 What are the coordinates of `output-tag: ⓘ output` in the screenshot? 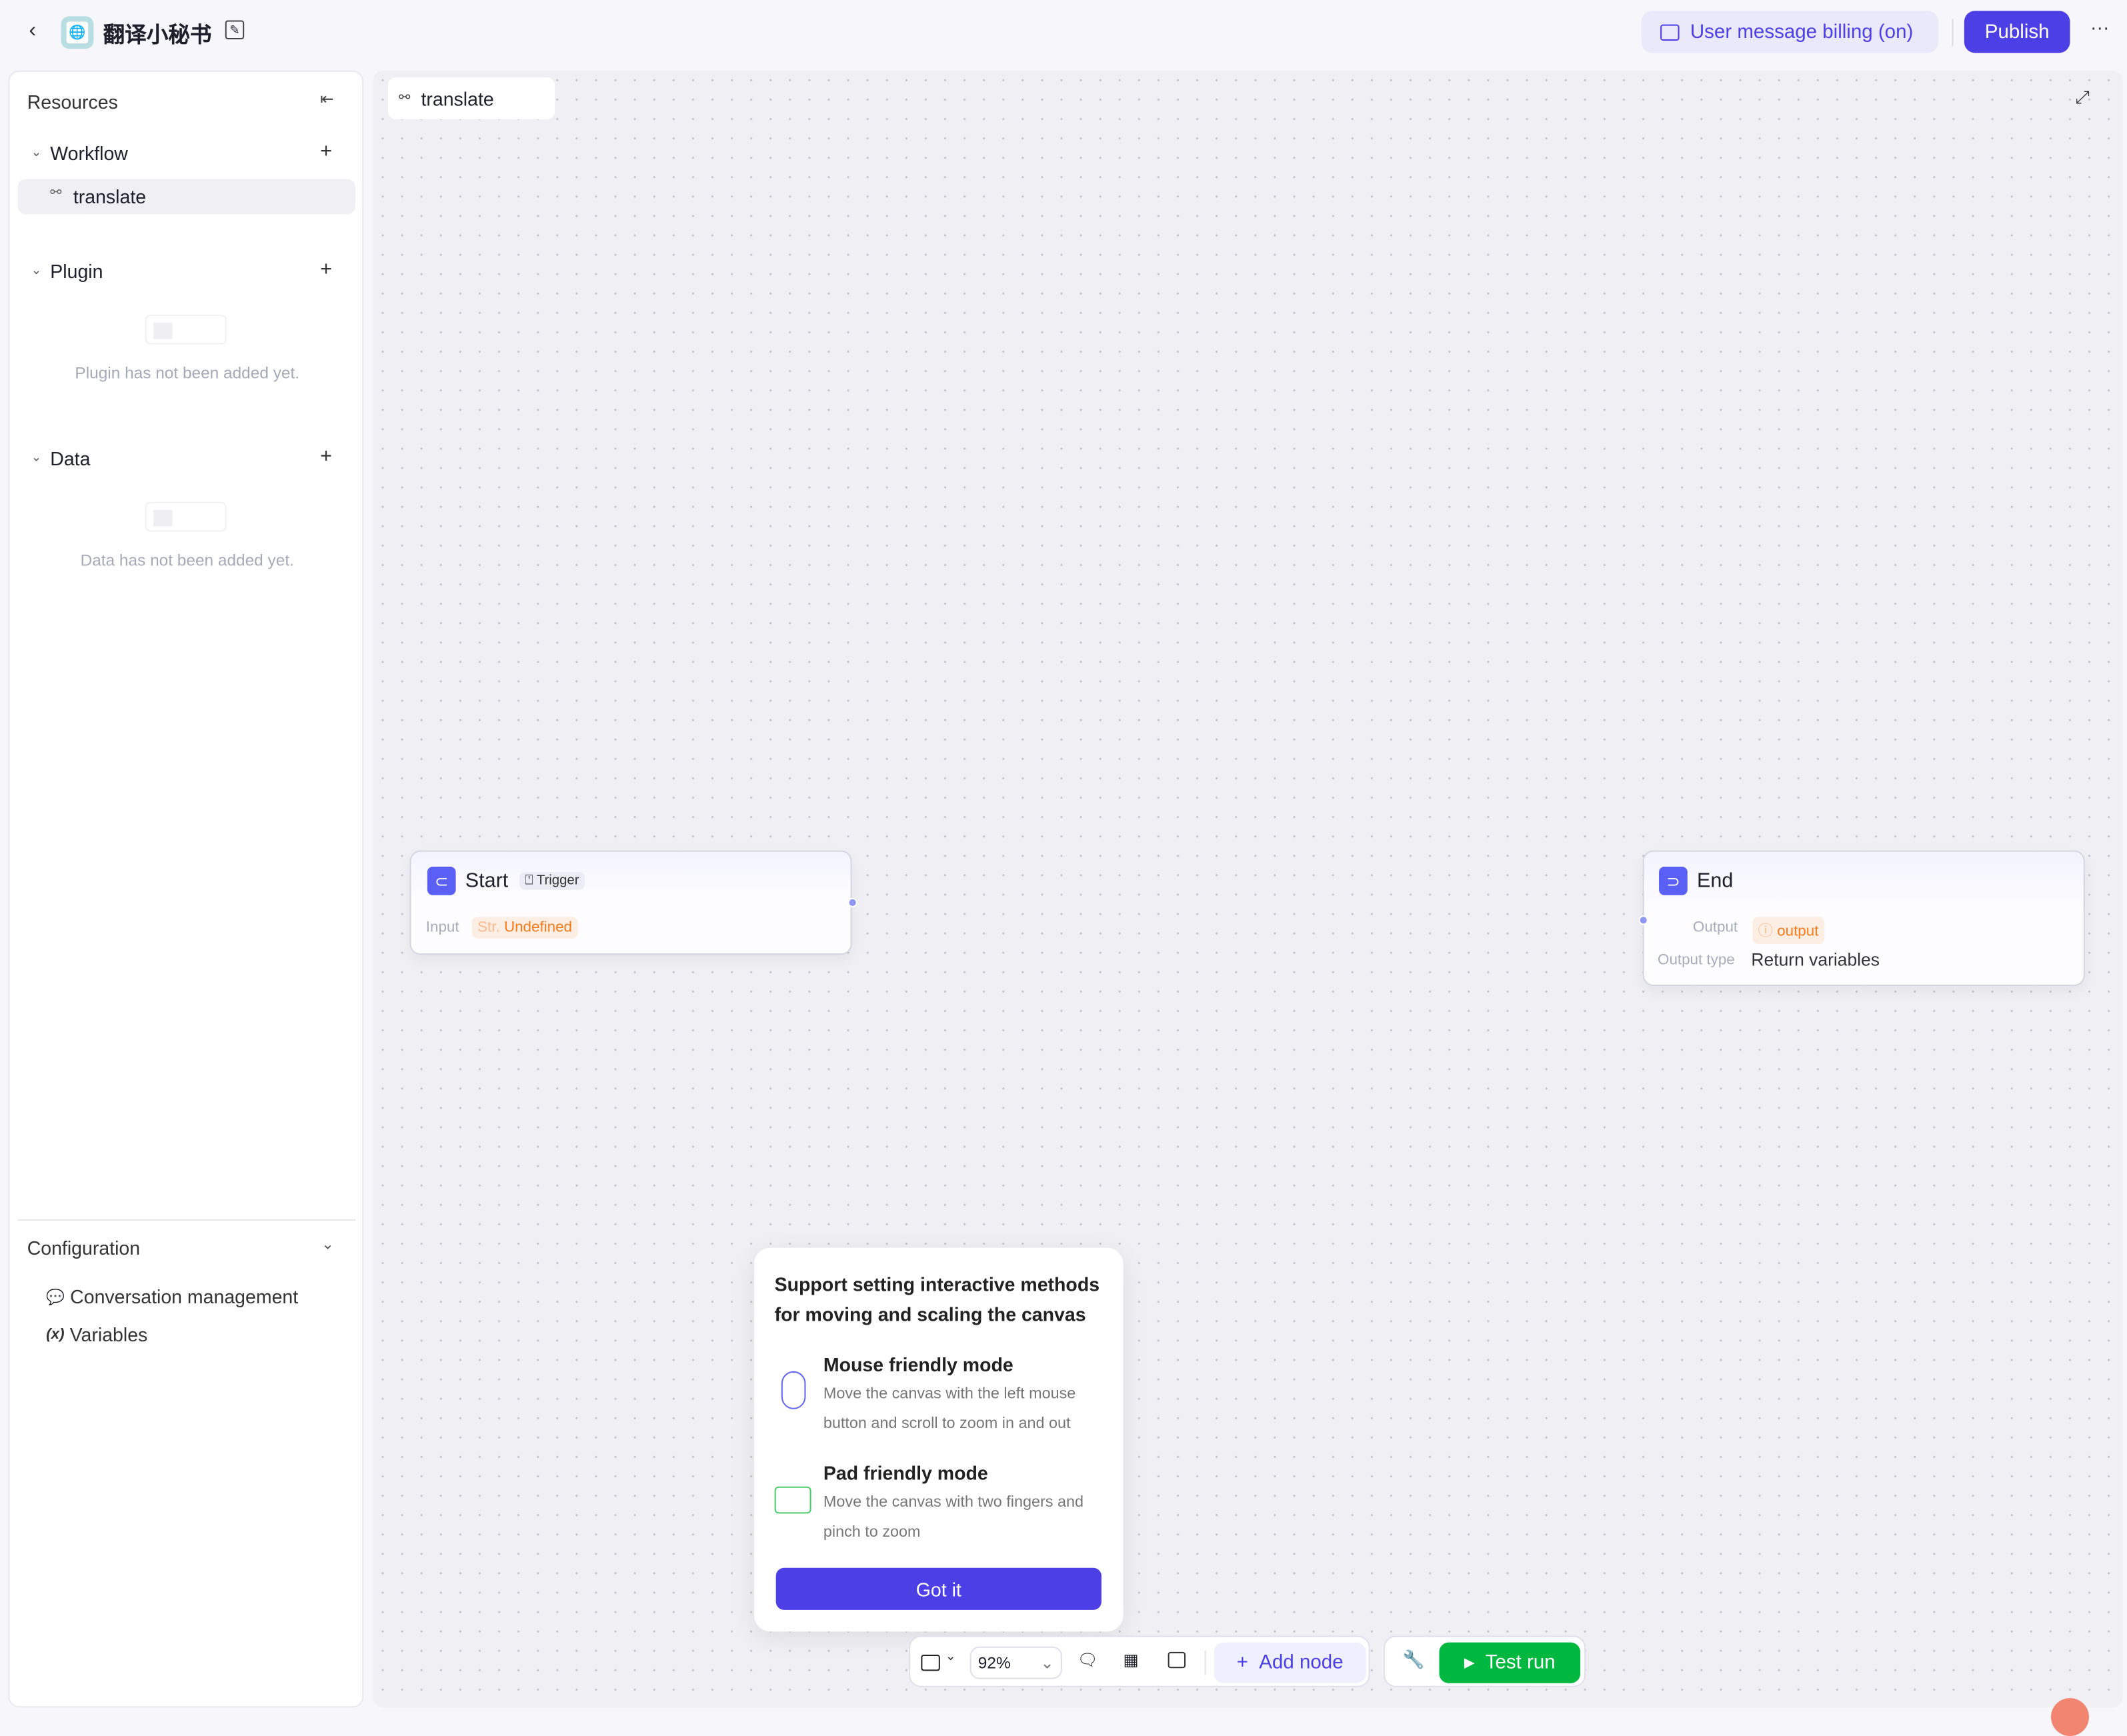 It's located at (1788, 930).